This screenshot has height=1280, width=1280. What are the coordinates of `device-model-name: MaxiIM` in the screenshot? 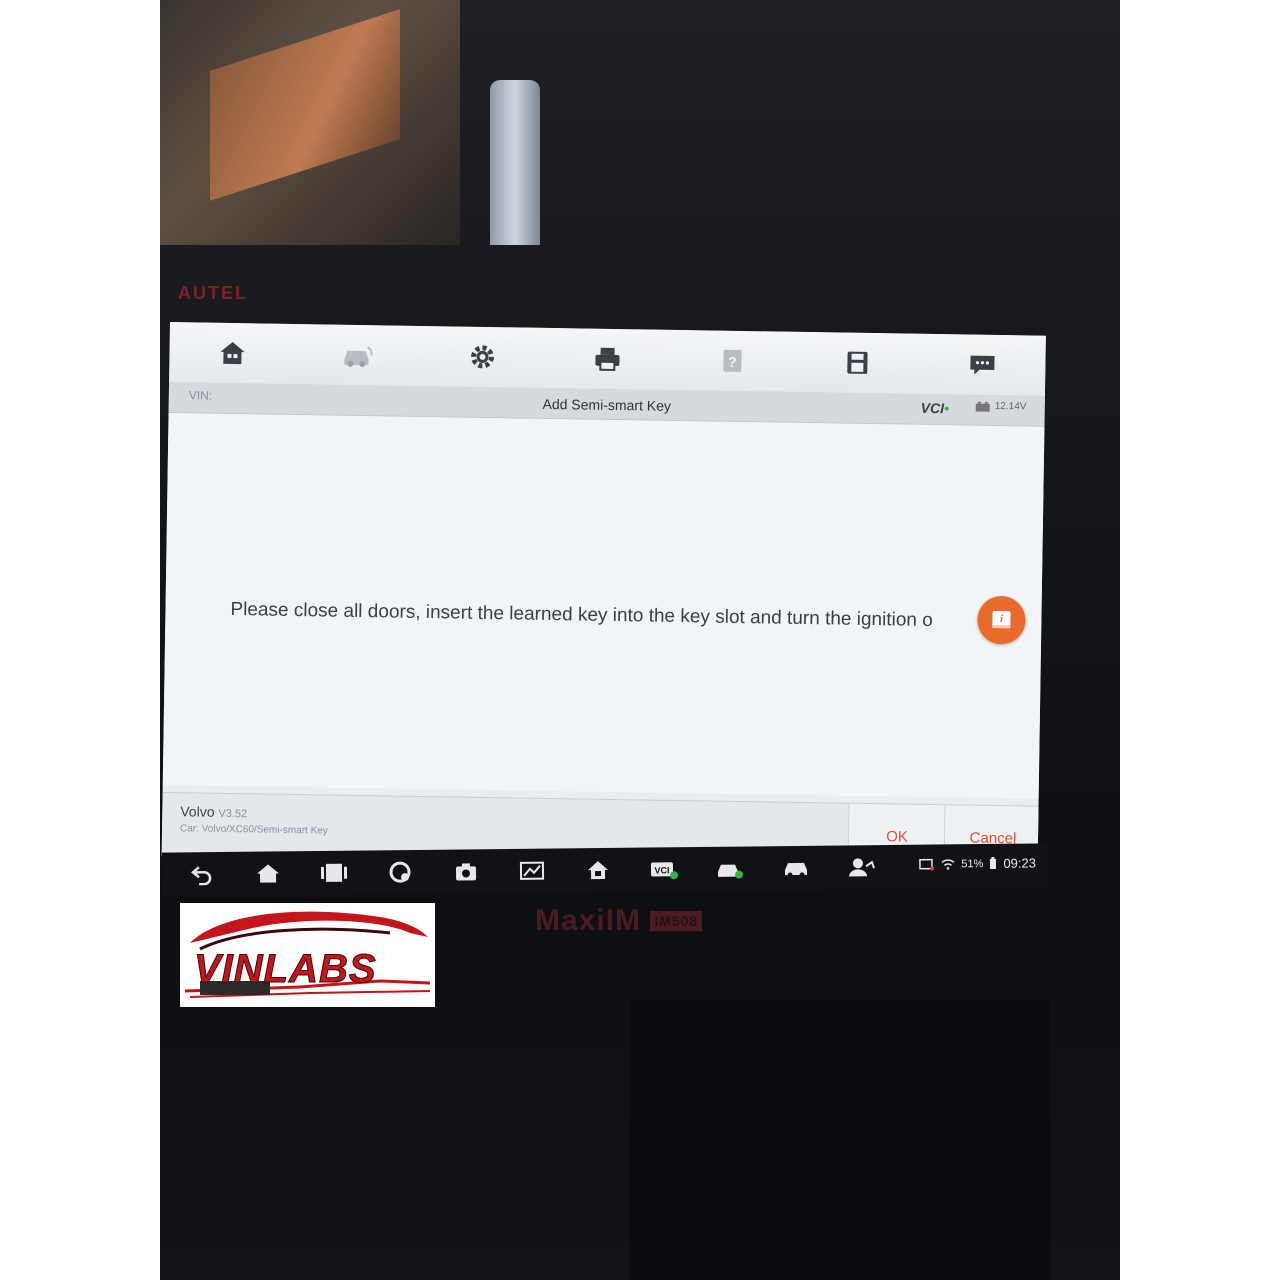 It's located at (588, 921).